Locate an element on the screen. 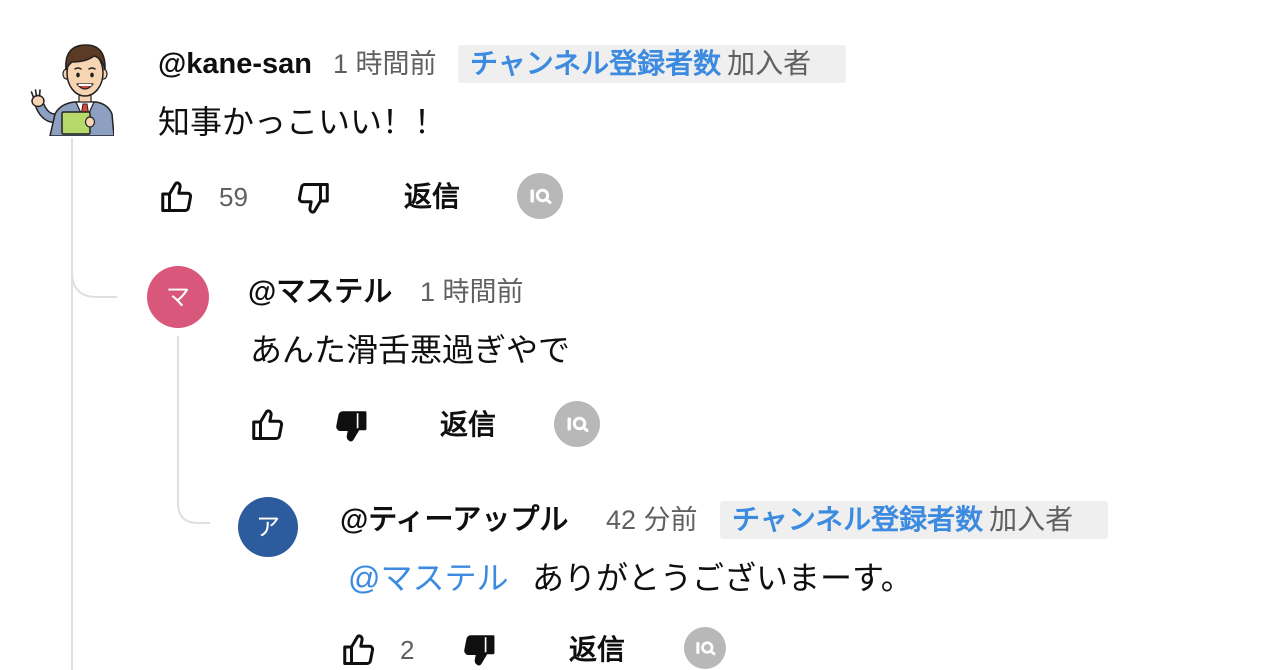 The height and width of the screenshot is (670, 1280). mention-link: @マステル is located at coordinates (428, 578).